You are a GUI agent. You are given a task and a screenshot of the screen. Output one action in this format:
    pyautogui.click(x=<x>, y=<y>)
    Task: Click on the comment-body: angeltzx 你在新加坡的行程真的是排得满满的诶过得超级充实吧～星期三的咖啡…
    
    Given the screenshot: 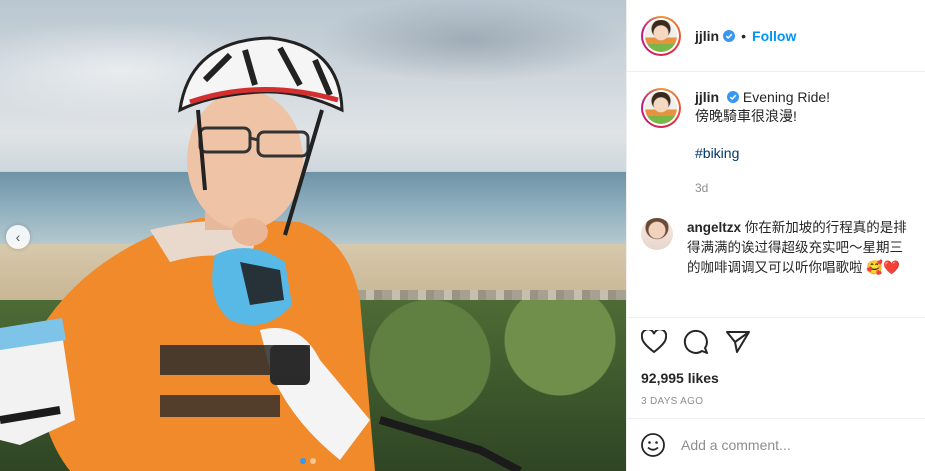 What is the action you would take?
    pyautogui.click(x=799, y=248)
    